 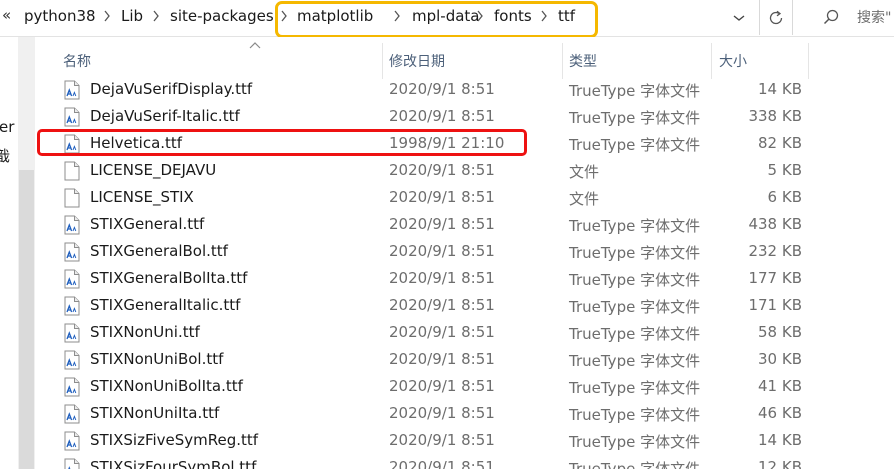 I want to click on column-header-size: 大小, so click(x=733, y=61).